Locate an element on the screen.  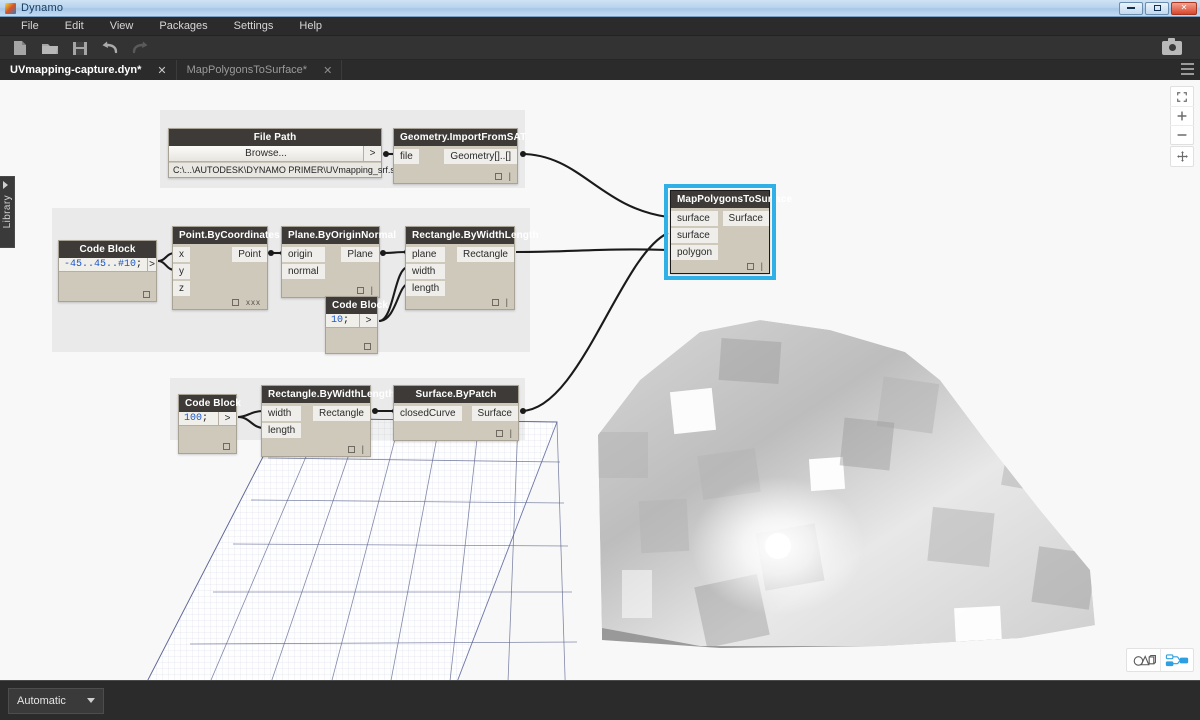
input-port-surface-2: surface is located at coordinates (695, 235).